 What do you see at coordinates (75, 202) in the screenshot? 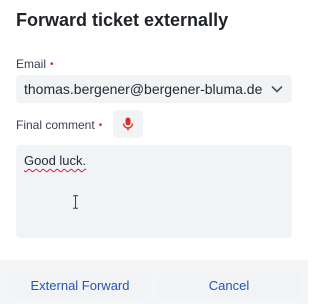
I see `text-cursor-icon` at bounding box center [75, 202].